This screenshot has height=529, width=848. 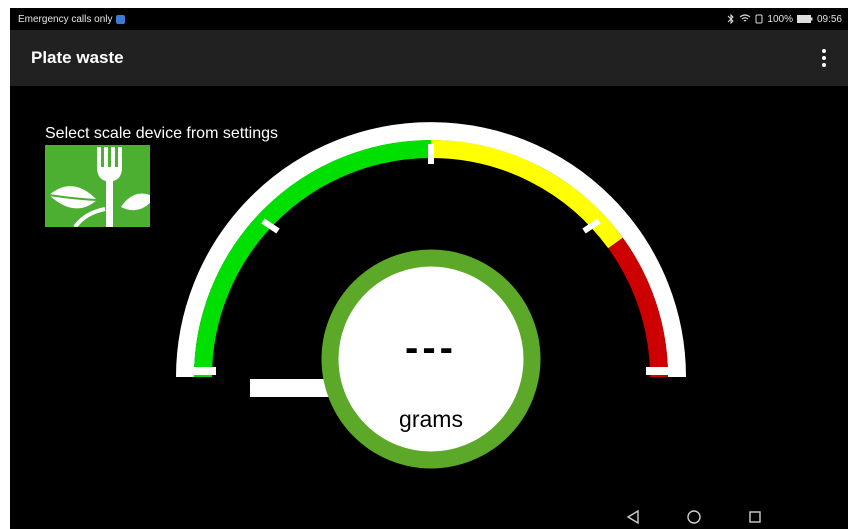 What do you see at coordinates (662, 371) in the screenshot?
I see `gauge-right-cap` at bounding box center [662, 371].